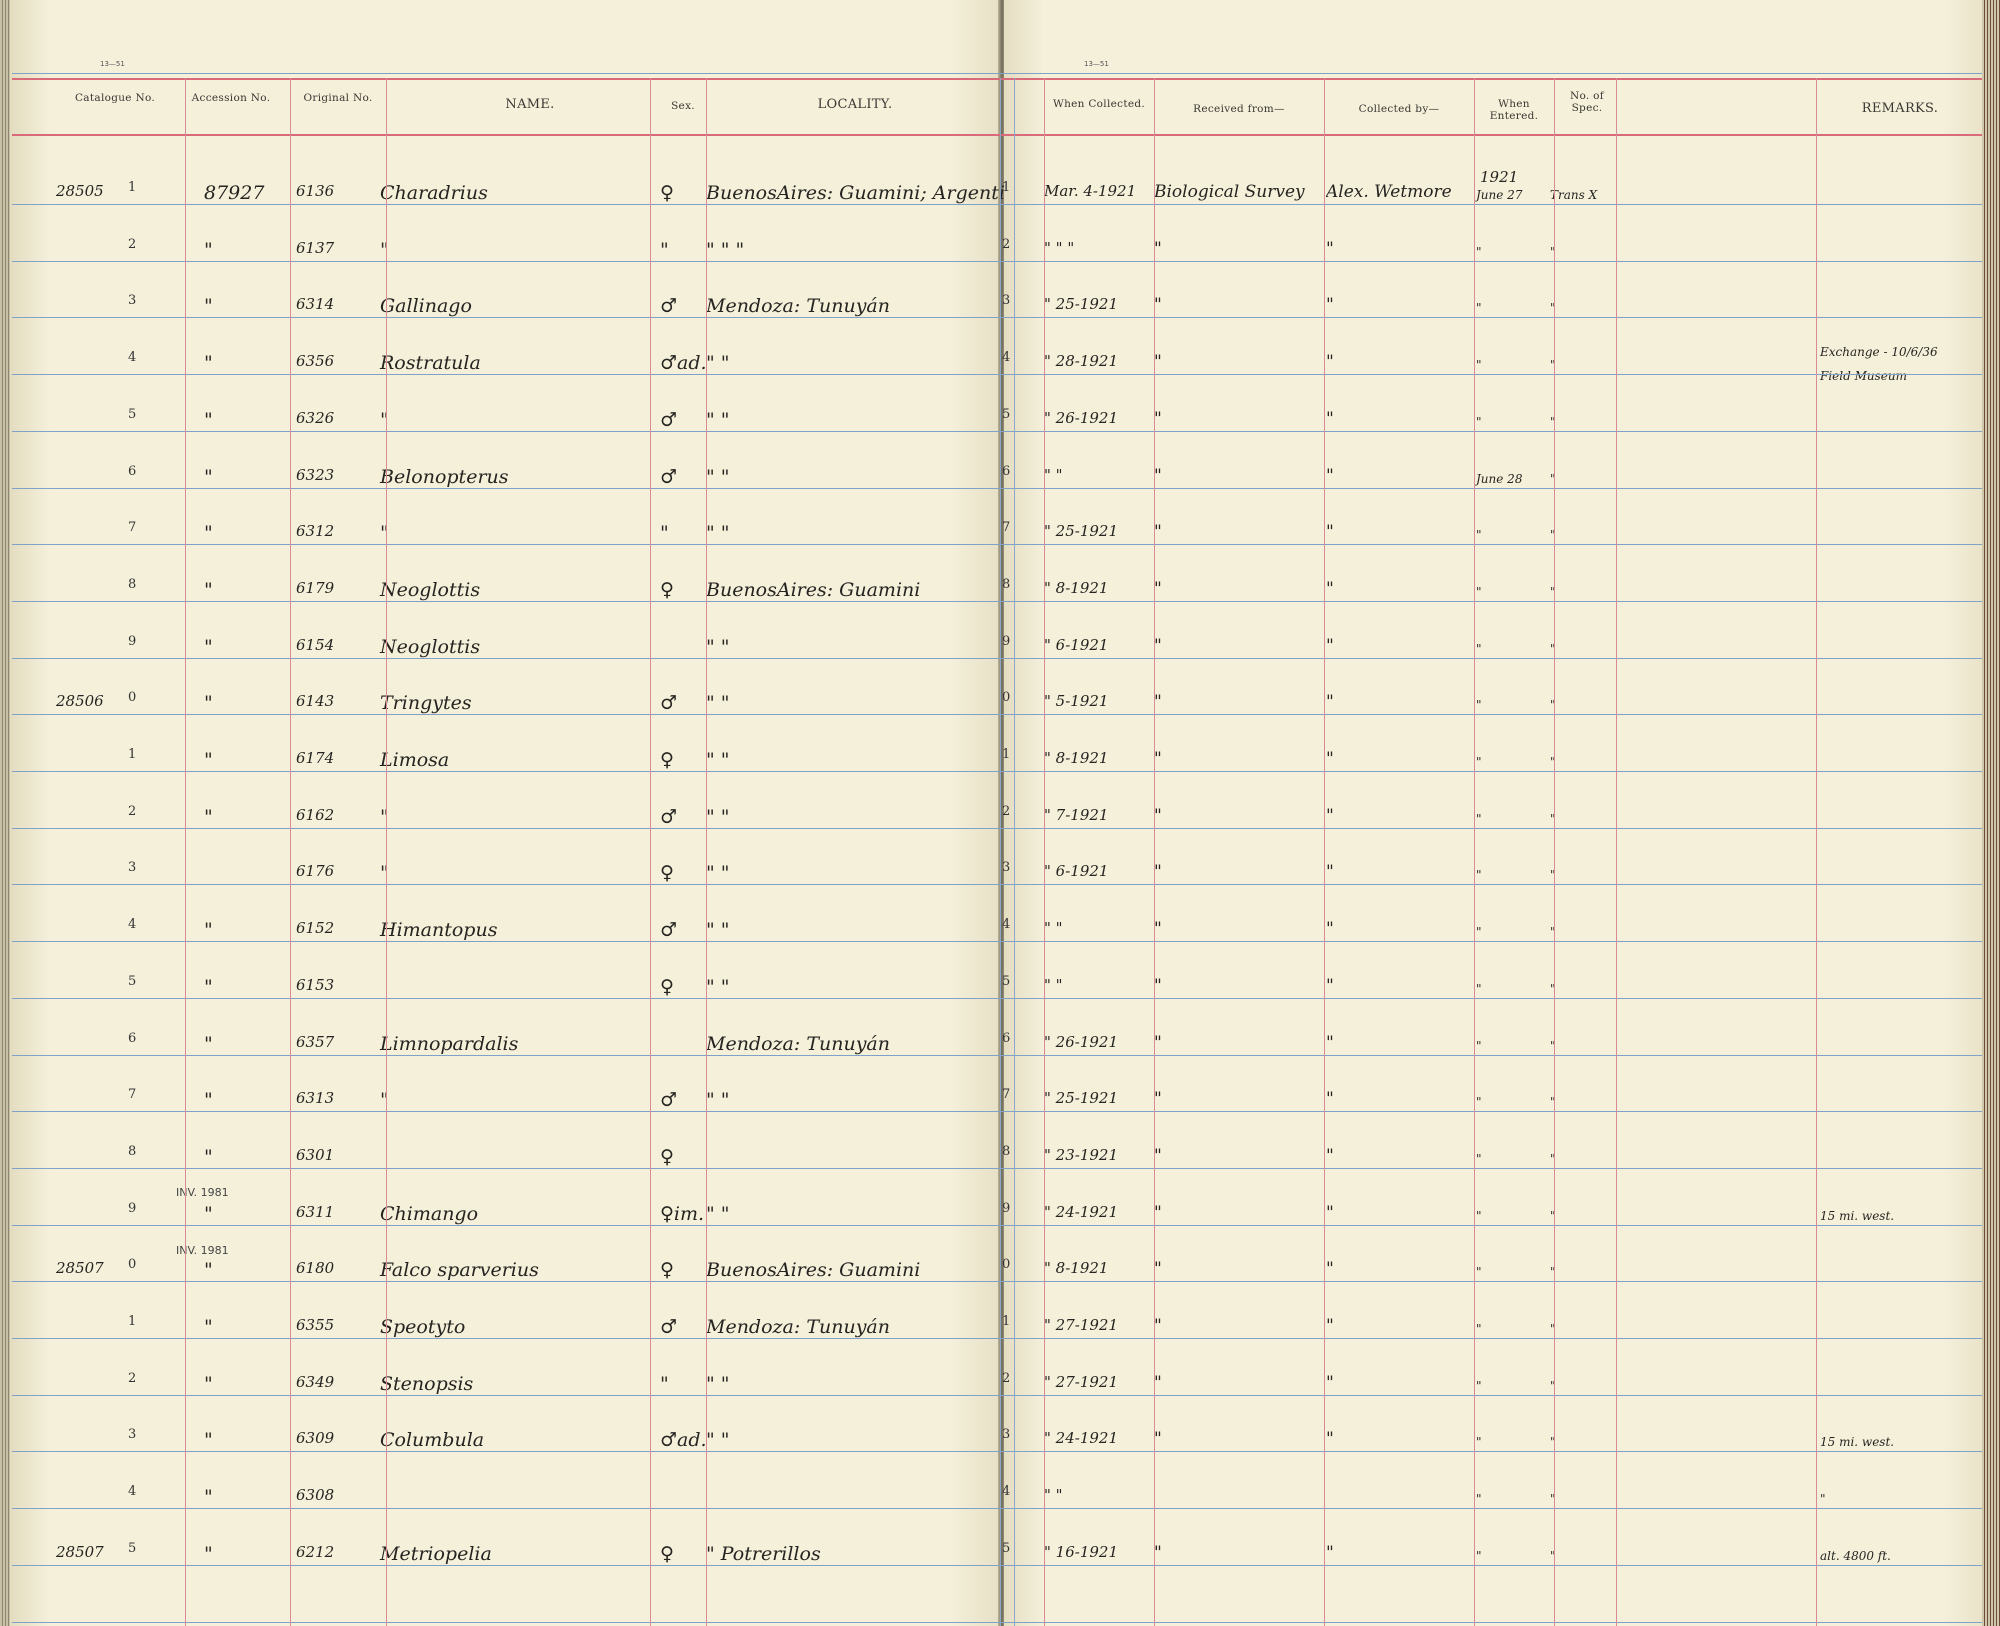  Describe the element at coordinates (415, 760) in the screenshot. I see `specimen-name: Limosa` at that location.